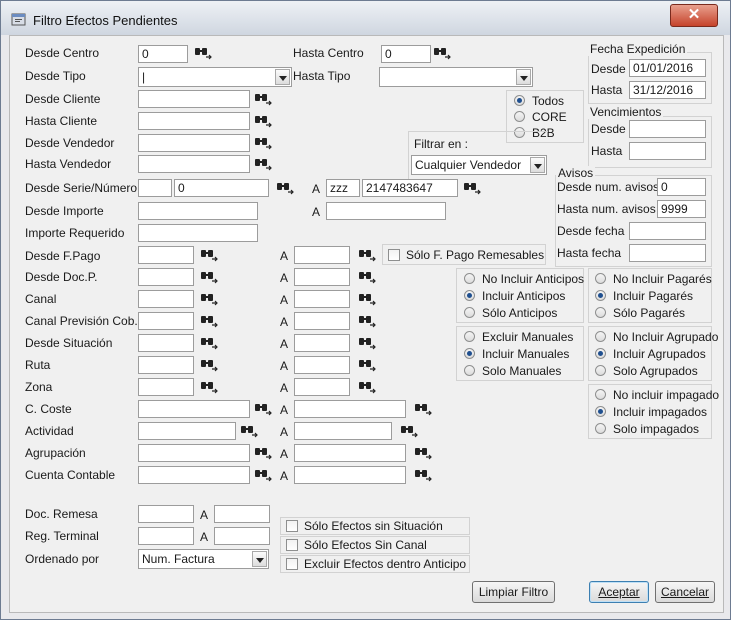 The image size is (731, 620). I want to click on desde-situacion-input, so click(166, 343).